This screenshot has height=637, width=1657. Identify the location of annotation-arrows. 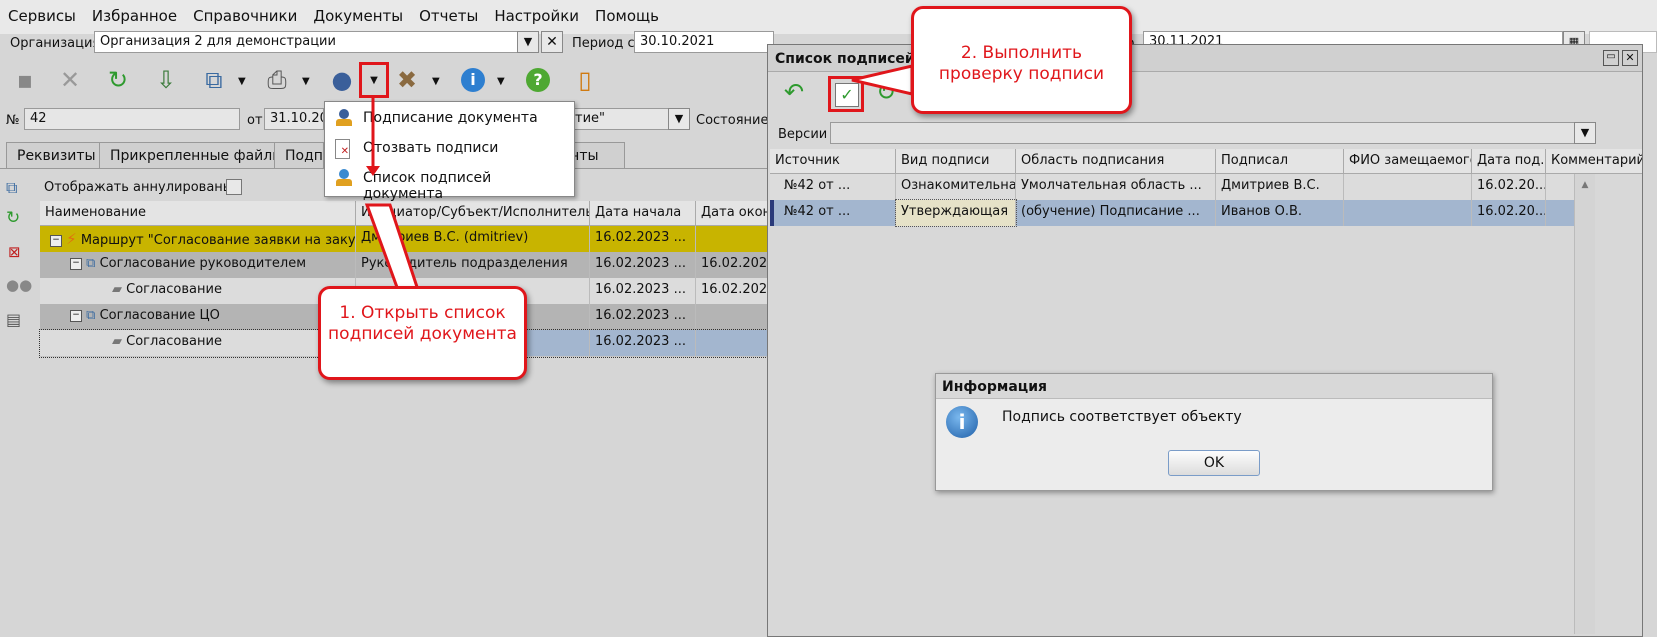
(639, 178).